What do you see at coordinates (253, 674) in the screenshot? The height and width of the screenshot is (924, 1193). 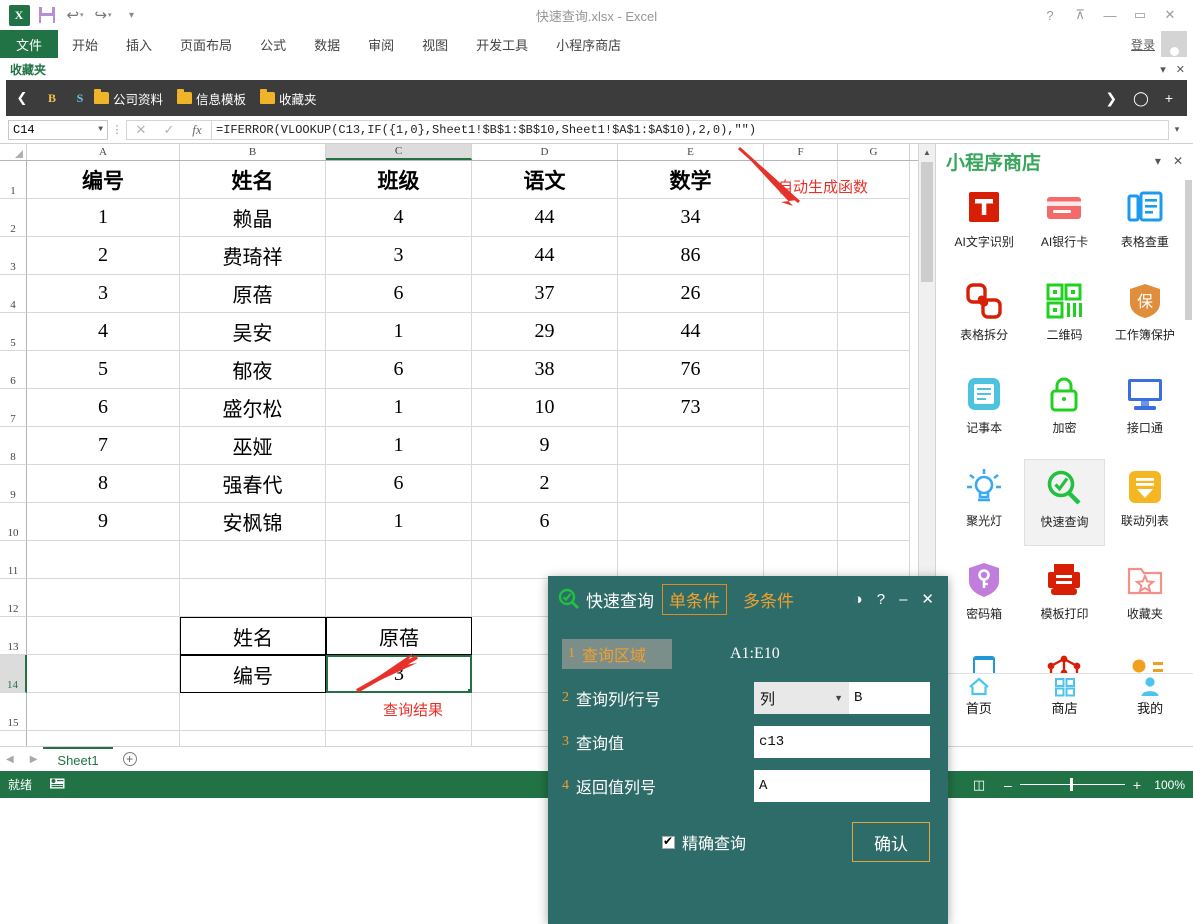 I see `cell-B14: 编号` at bounding box center [253, 674].